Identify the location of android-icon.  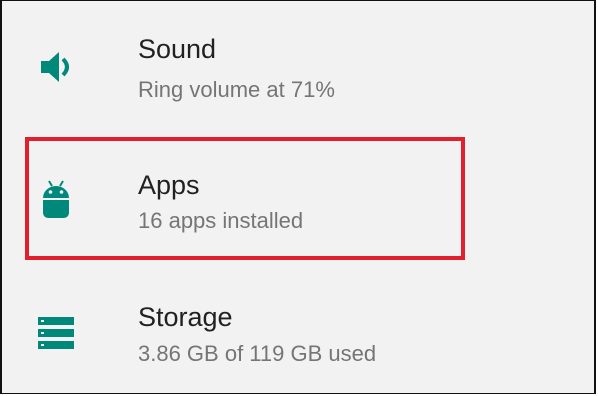
(58, 199).